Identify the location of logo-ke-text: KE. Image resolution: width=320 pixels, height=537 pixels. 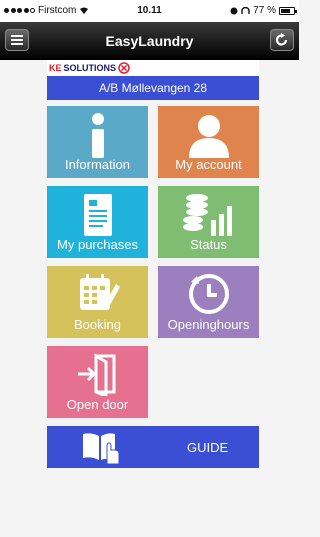
(55, 68).